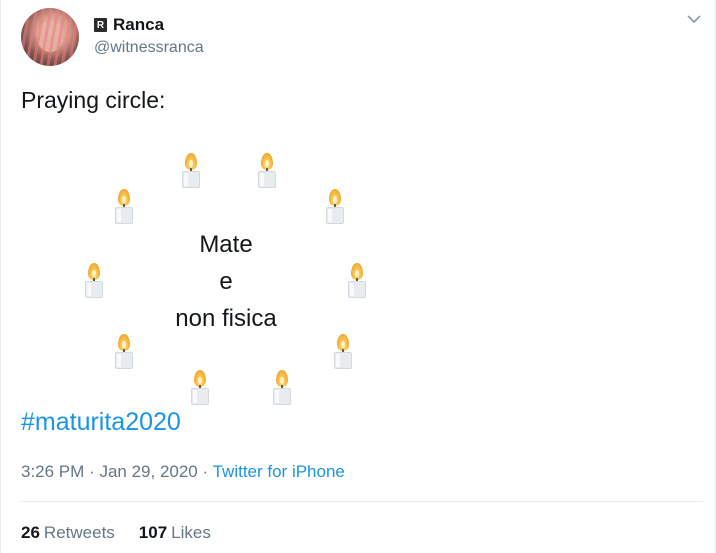  I want to click on retweets-stat: 26 Retweets, so click(68, 533).